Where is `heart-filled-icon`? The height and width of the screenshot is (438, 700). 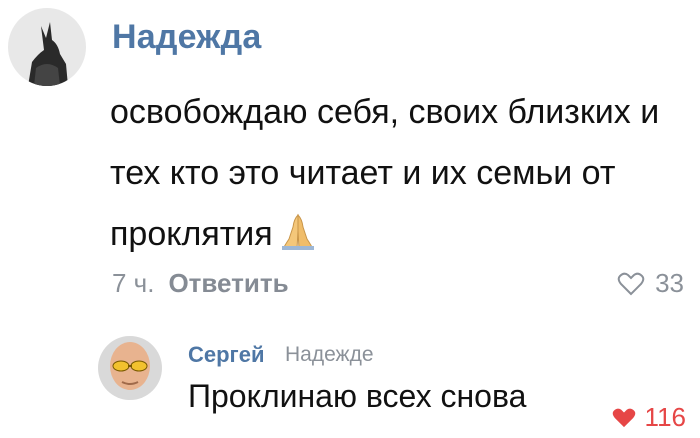
heart-filled-icon is located at coordinates (623, 417).